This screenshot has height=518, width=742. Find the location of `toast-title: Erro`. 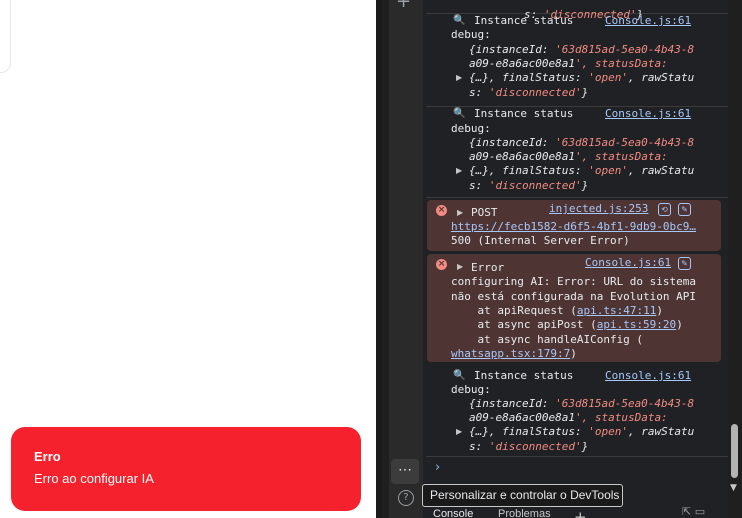

toast-title: Erro is located at coordinates (47, 456).